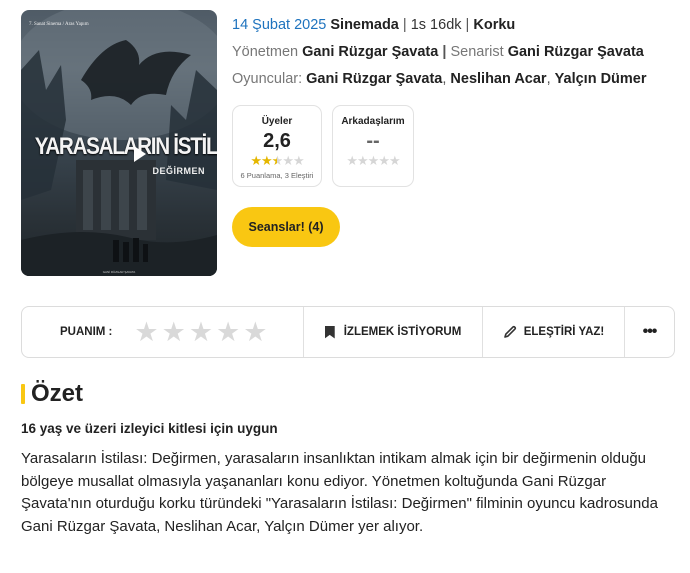  I want to click on pen-icon, so click(509, 331).